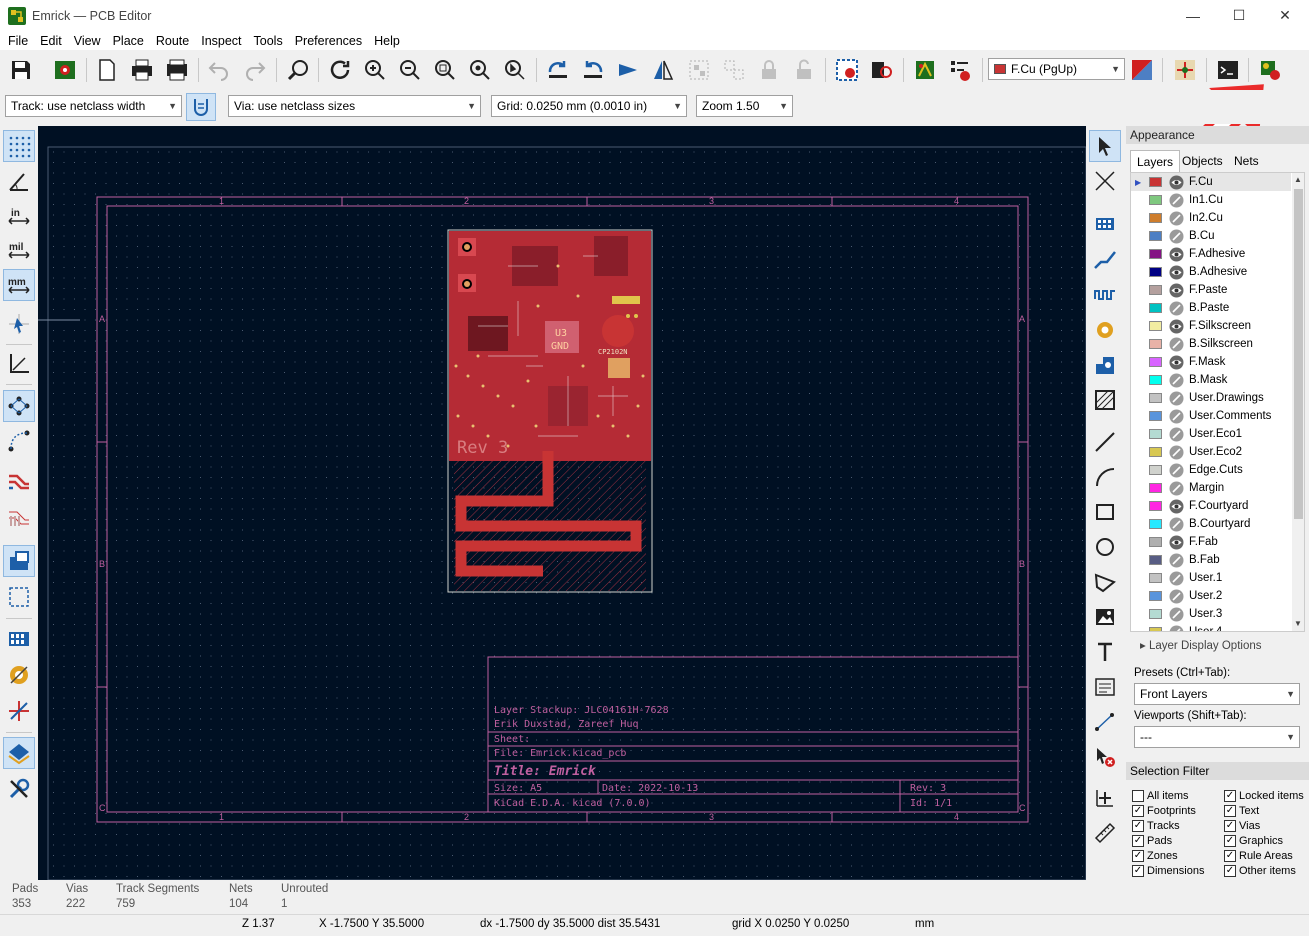 The width and height of the screenshot is (1309, 936). Describe the element at coordinates (1253, 840) in the screenshot. I see `filter-checkbox: ✓ Graphics` at that location.